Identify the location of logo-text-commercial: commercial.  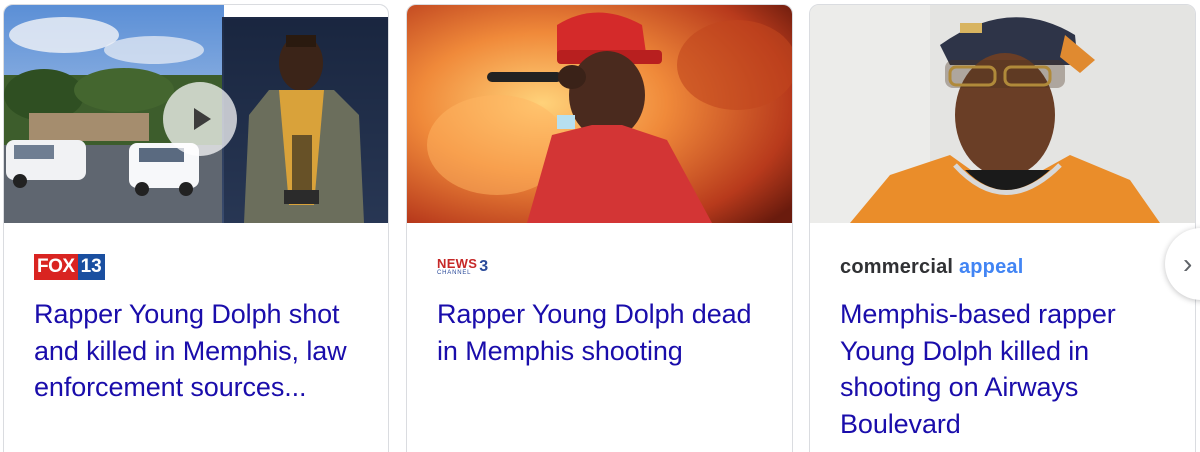
(897, 266).